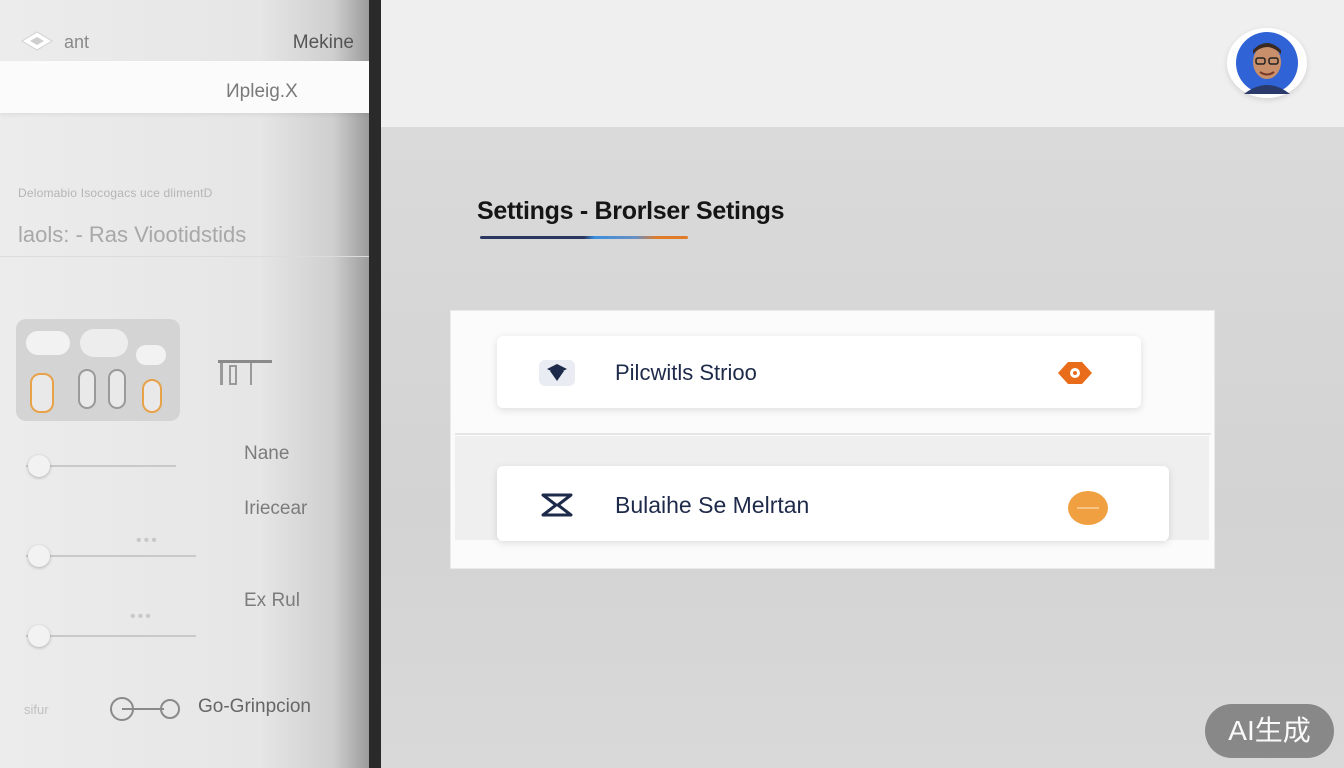 Image resolution: width=1344 pixels, height=768 pixels. Describe the element at coordinates (375, 384) in the screenshot. I see `sidebar-splitter` at that location.